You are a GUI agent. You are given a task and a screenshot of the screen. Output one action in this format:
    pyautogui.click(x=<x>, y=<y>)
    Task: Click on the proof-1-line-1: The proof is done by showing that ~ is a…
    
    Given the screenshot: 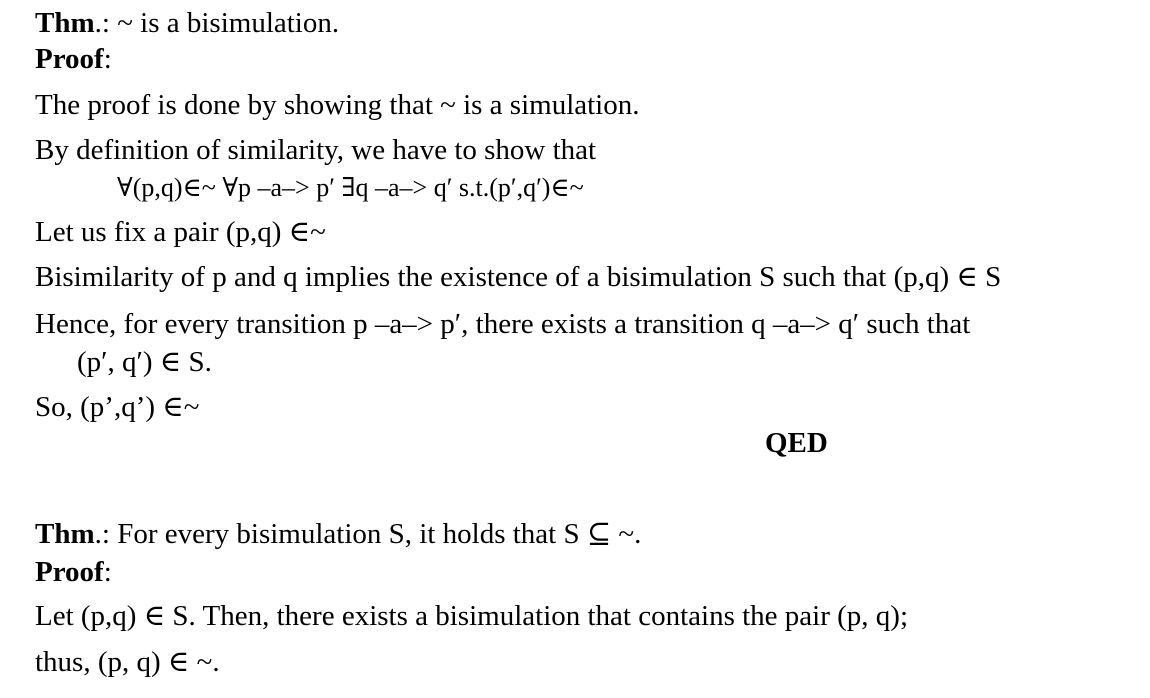 What is the action you would take?
    pyautogui.click(x=337, y=105)
    